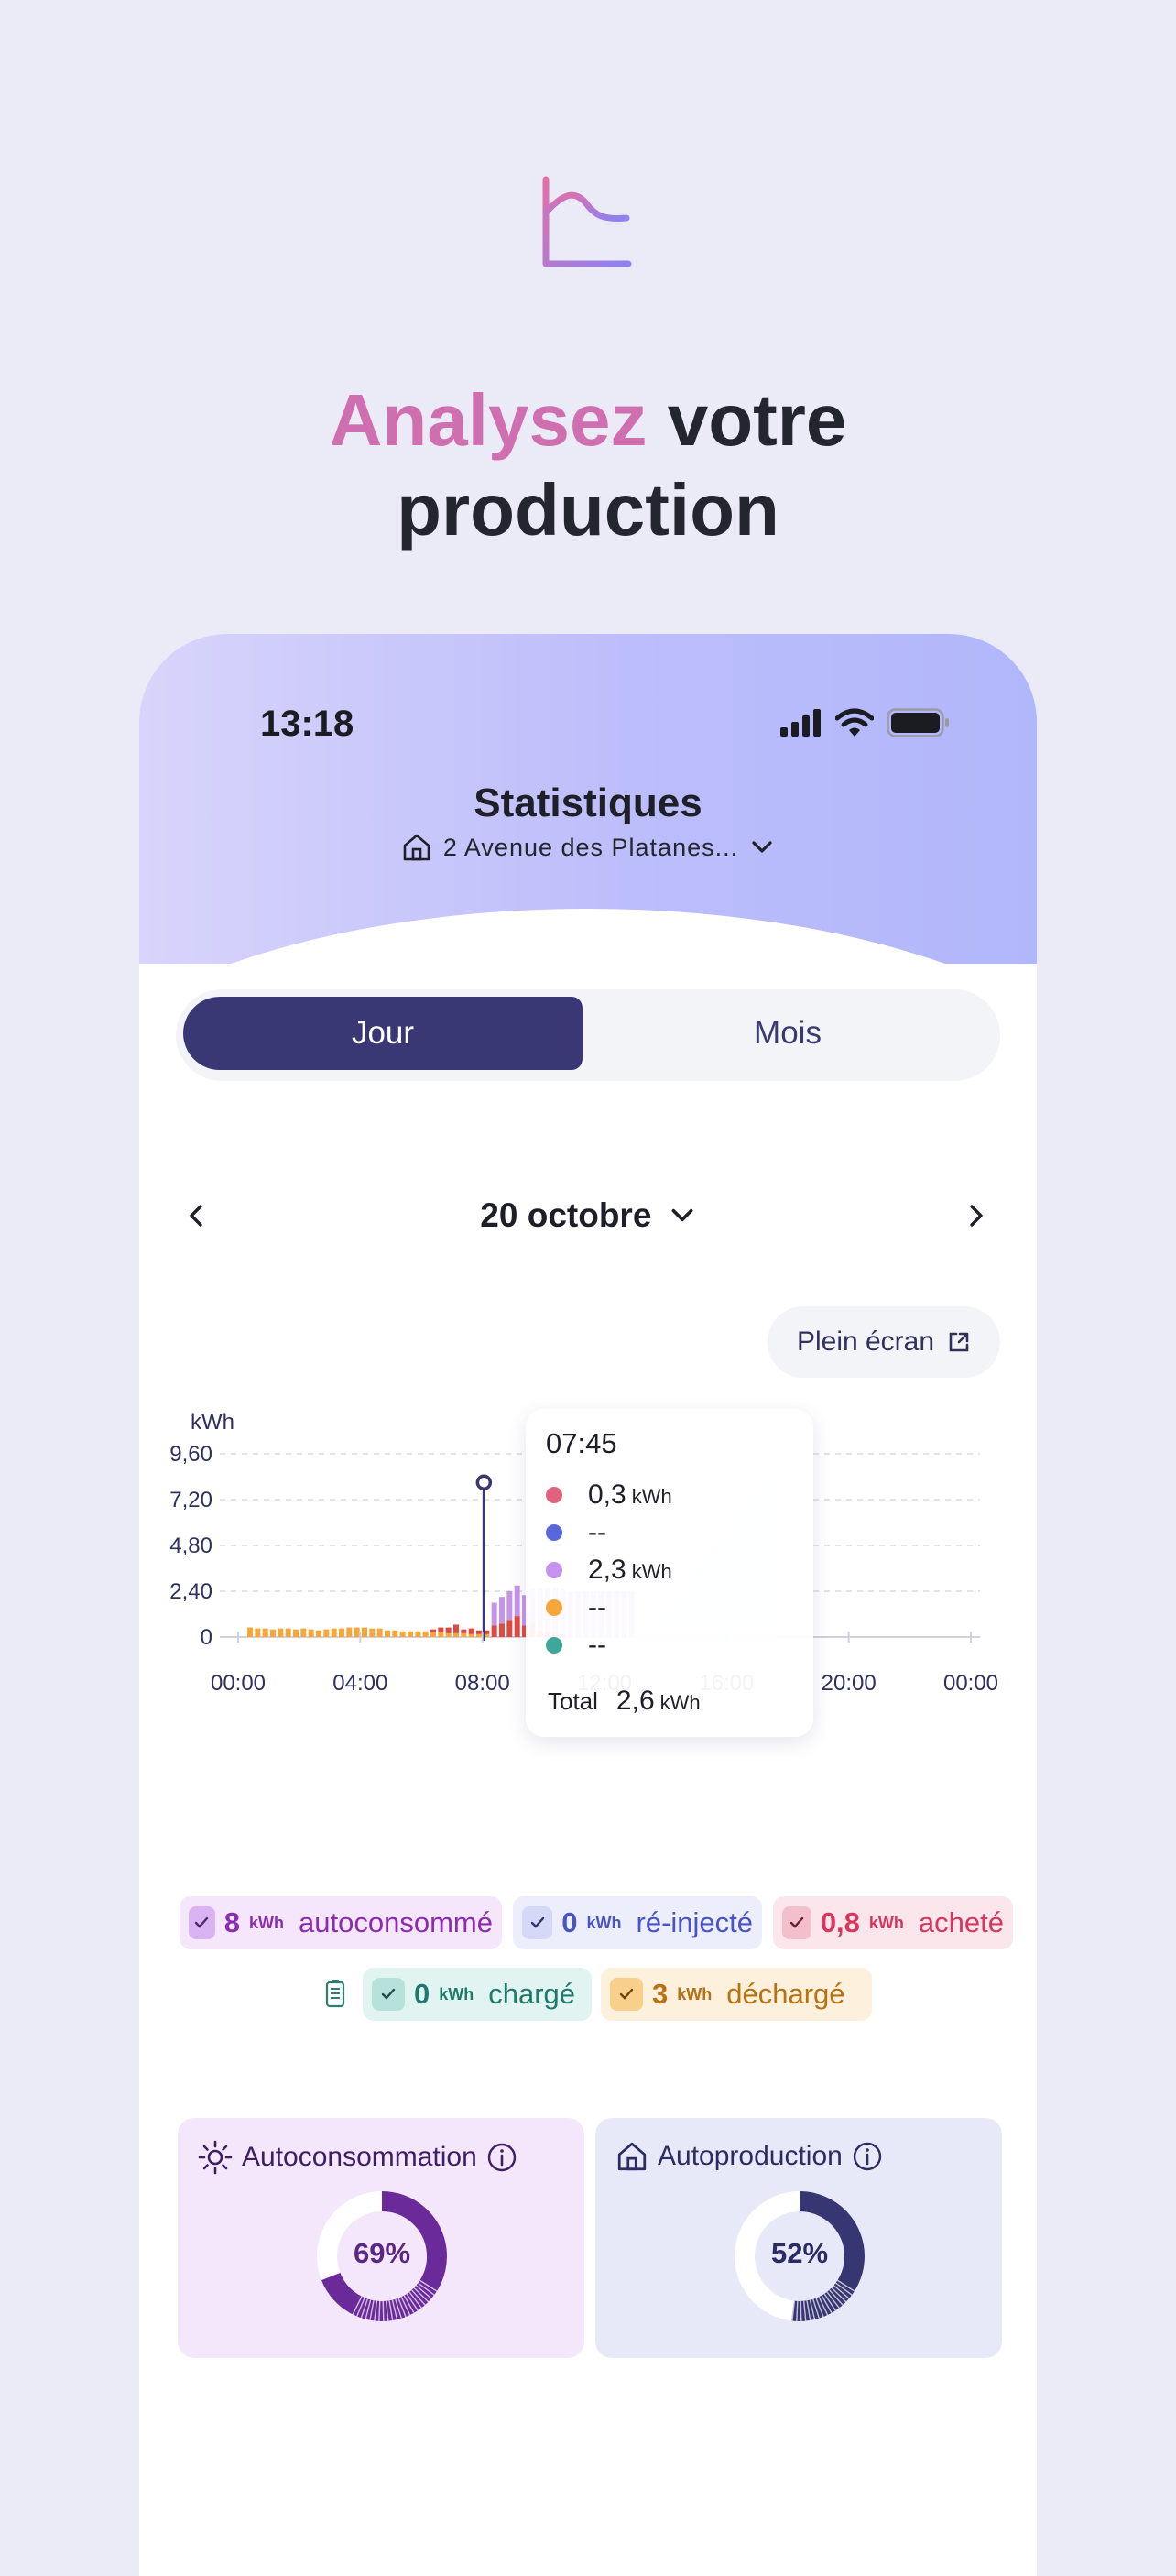 The width and height of the screenshot is (1176, 2576). What do you see at coordinates (484, 1558) in the screenshot?
I see `chart-cursor` at bounding box center [484, 1558].